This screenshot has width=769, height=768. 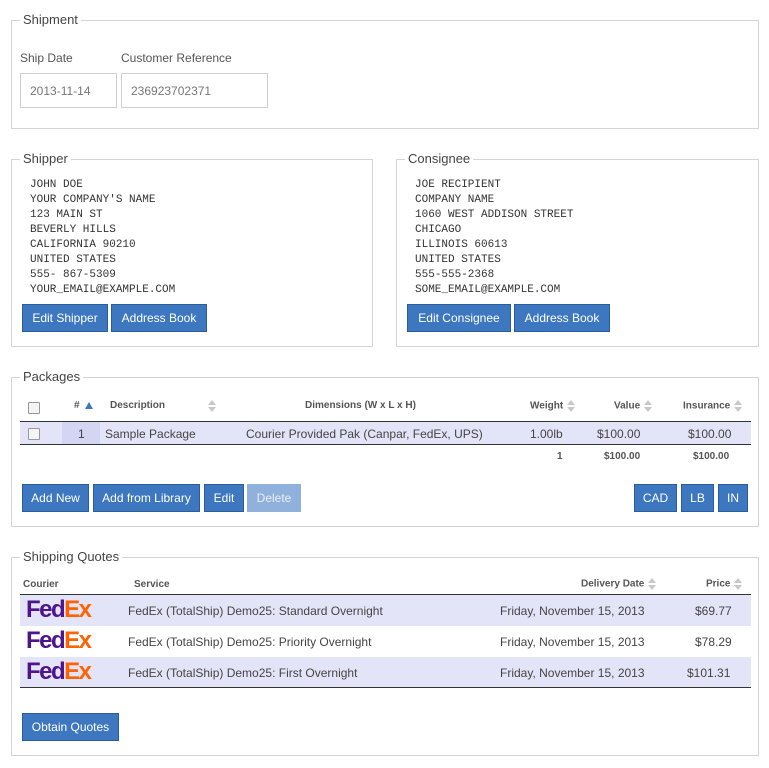 I want to click on select-all-checkbox, so click(x=34, y=408).